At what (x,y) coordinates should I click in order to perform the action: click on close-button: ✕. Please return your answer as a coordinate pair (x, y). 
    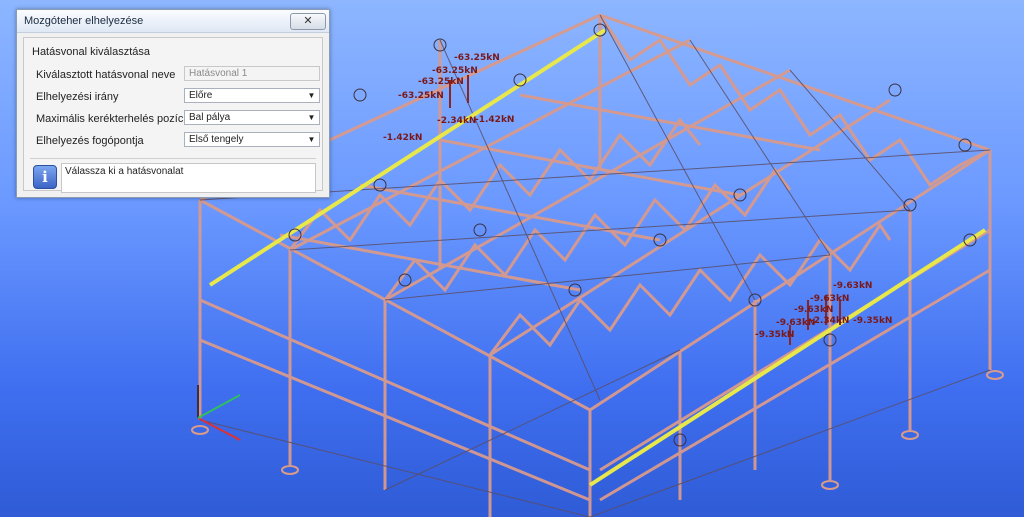
    Looking at the image, I should click on (308, 21).